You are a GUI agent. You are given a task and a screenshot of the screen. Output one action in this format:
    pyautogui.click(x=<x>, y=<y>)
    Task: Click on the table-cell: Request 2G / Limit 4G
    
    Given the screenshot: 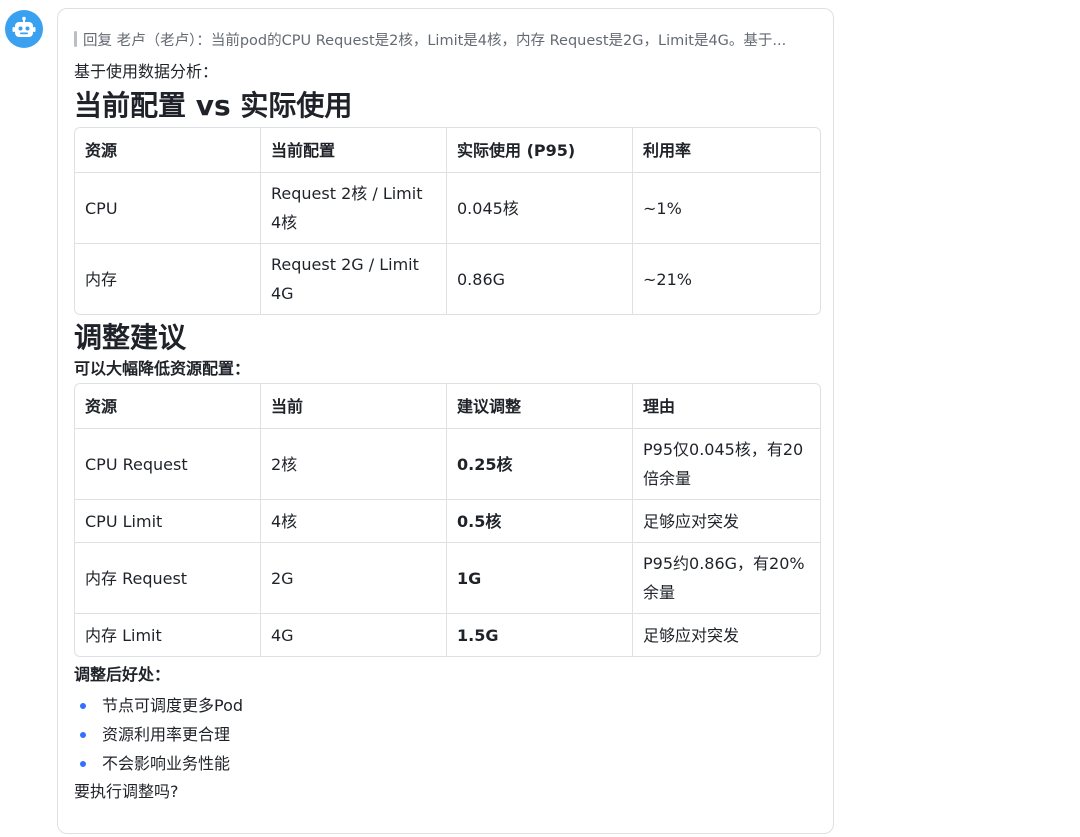 What is the action you would take?
    pyautogui.click(x=354, y=279)
    